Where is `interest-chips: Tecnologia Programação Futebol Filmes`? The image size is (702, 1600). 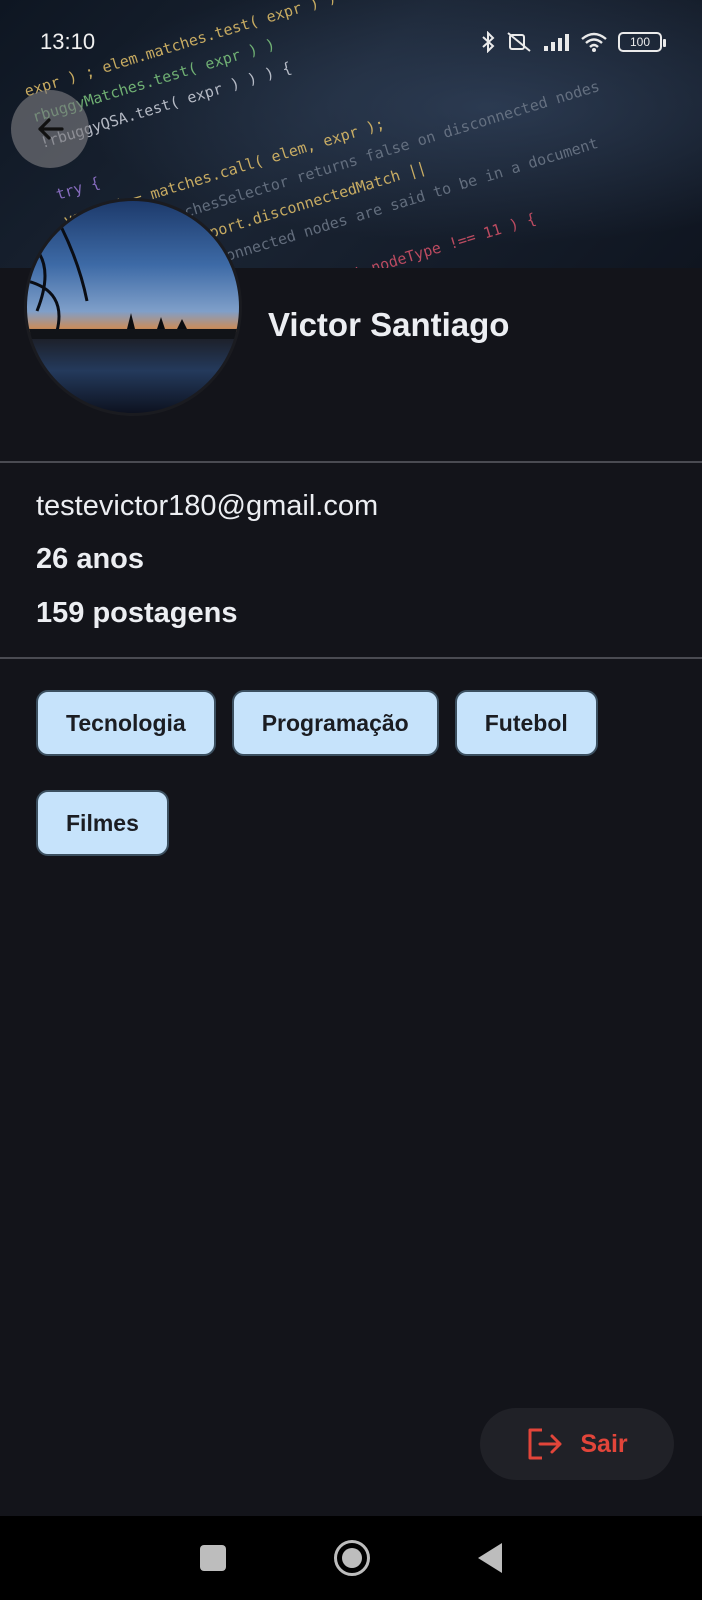
interest-chips: Tecnologia Programação Futebol Filmes is located at coordinates (356, 773).